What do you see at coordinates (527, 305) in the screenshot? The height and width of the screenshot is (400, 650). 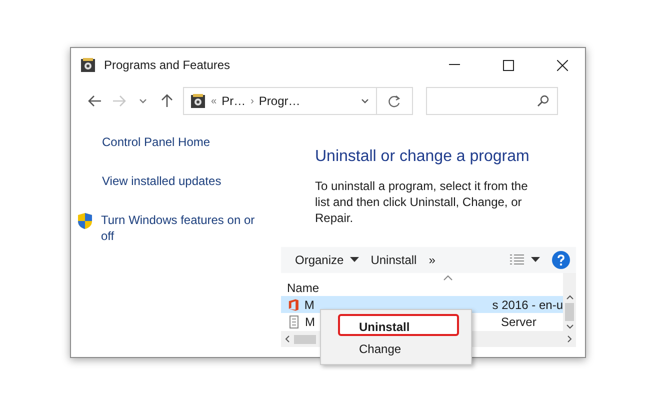 I see `program-name: s 2016 - en-u` at bounding box center [527, 305].